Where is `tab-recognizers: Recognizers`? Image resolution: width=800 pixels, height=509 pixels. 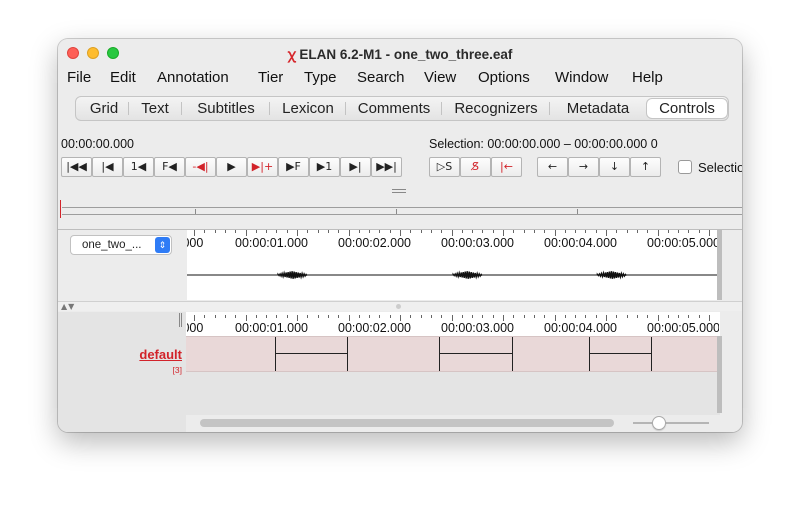 tab-recognizers: Recognizers is located at coordinates (496, 108).